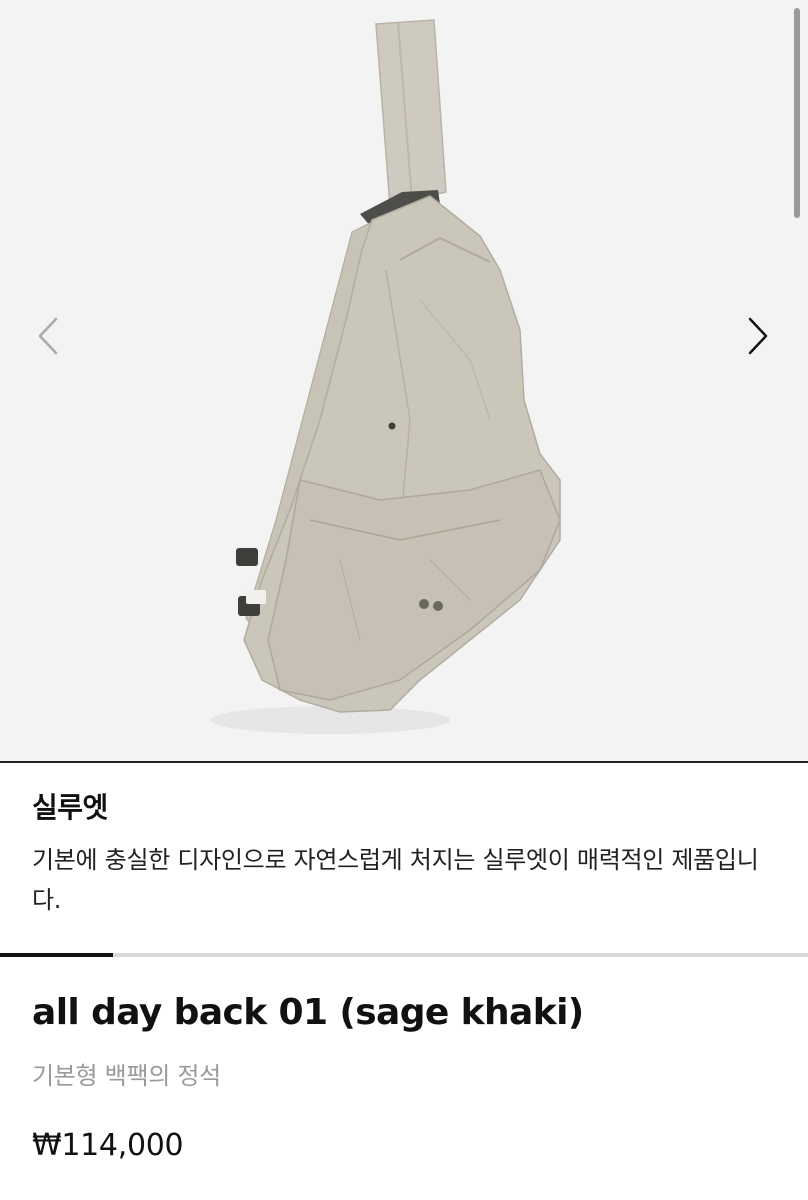 This screenshot has height=1200, width=808. Describe the element at coordinates (404, 762) in the screenshot. I see `gallery-divider` at that location.